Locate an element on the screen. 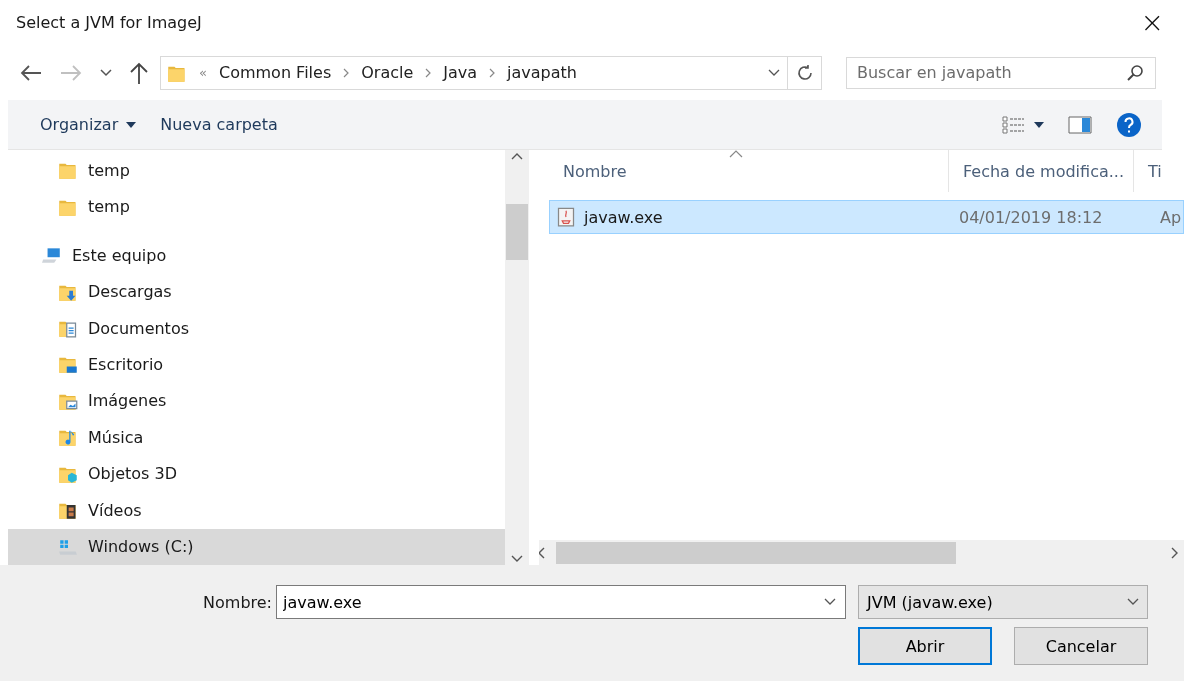  up-button is located at coordinates (139, 72).